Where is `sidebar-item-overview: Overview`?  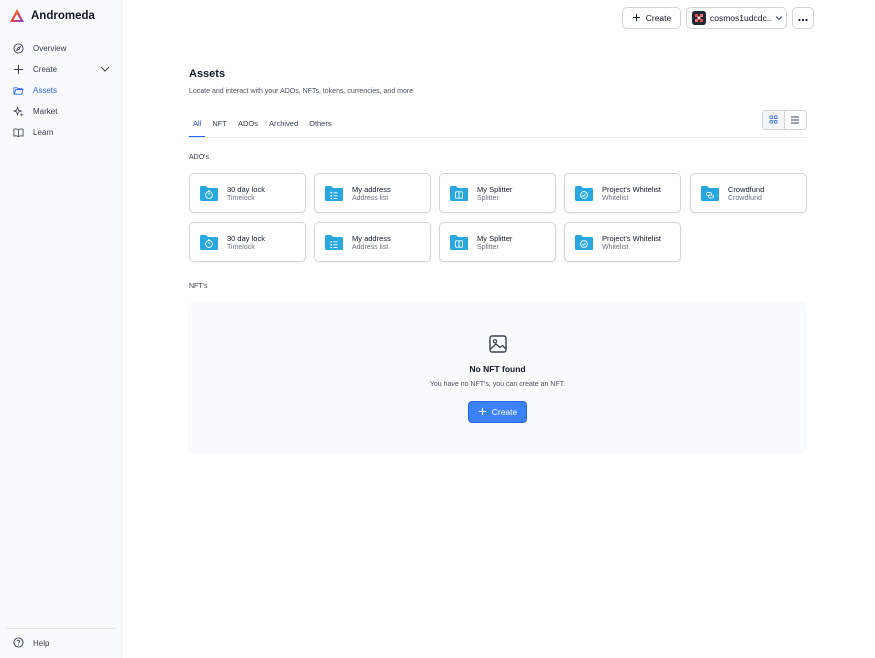
sidebar-item-overview: Overview is located at coordinates (61, 48).